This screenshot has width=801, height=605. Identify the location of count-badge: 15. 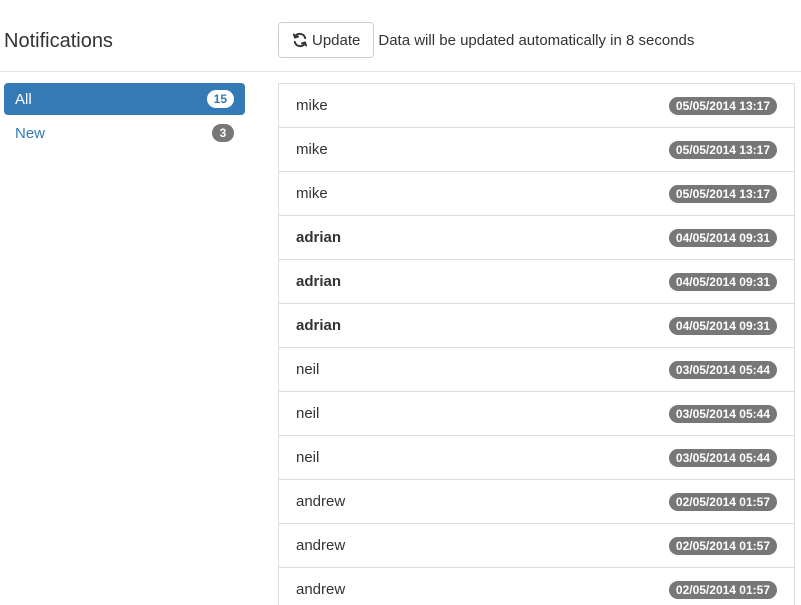
(220, 99).